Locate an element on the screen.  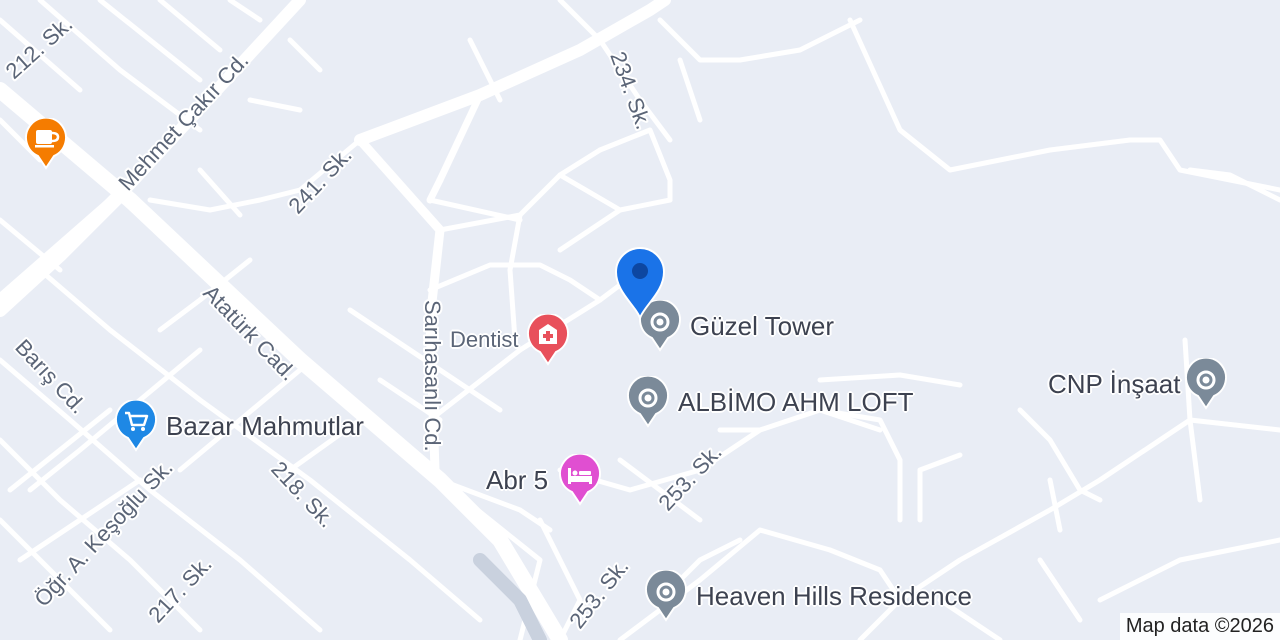
coffee-cup-icon is located at coordinates (46, 144).